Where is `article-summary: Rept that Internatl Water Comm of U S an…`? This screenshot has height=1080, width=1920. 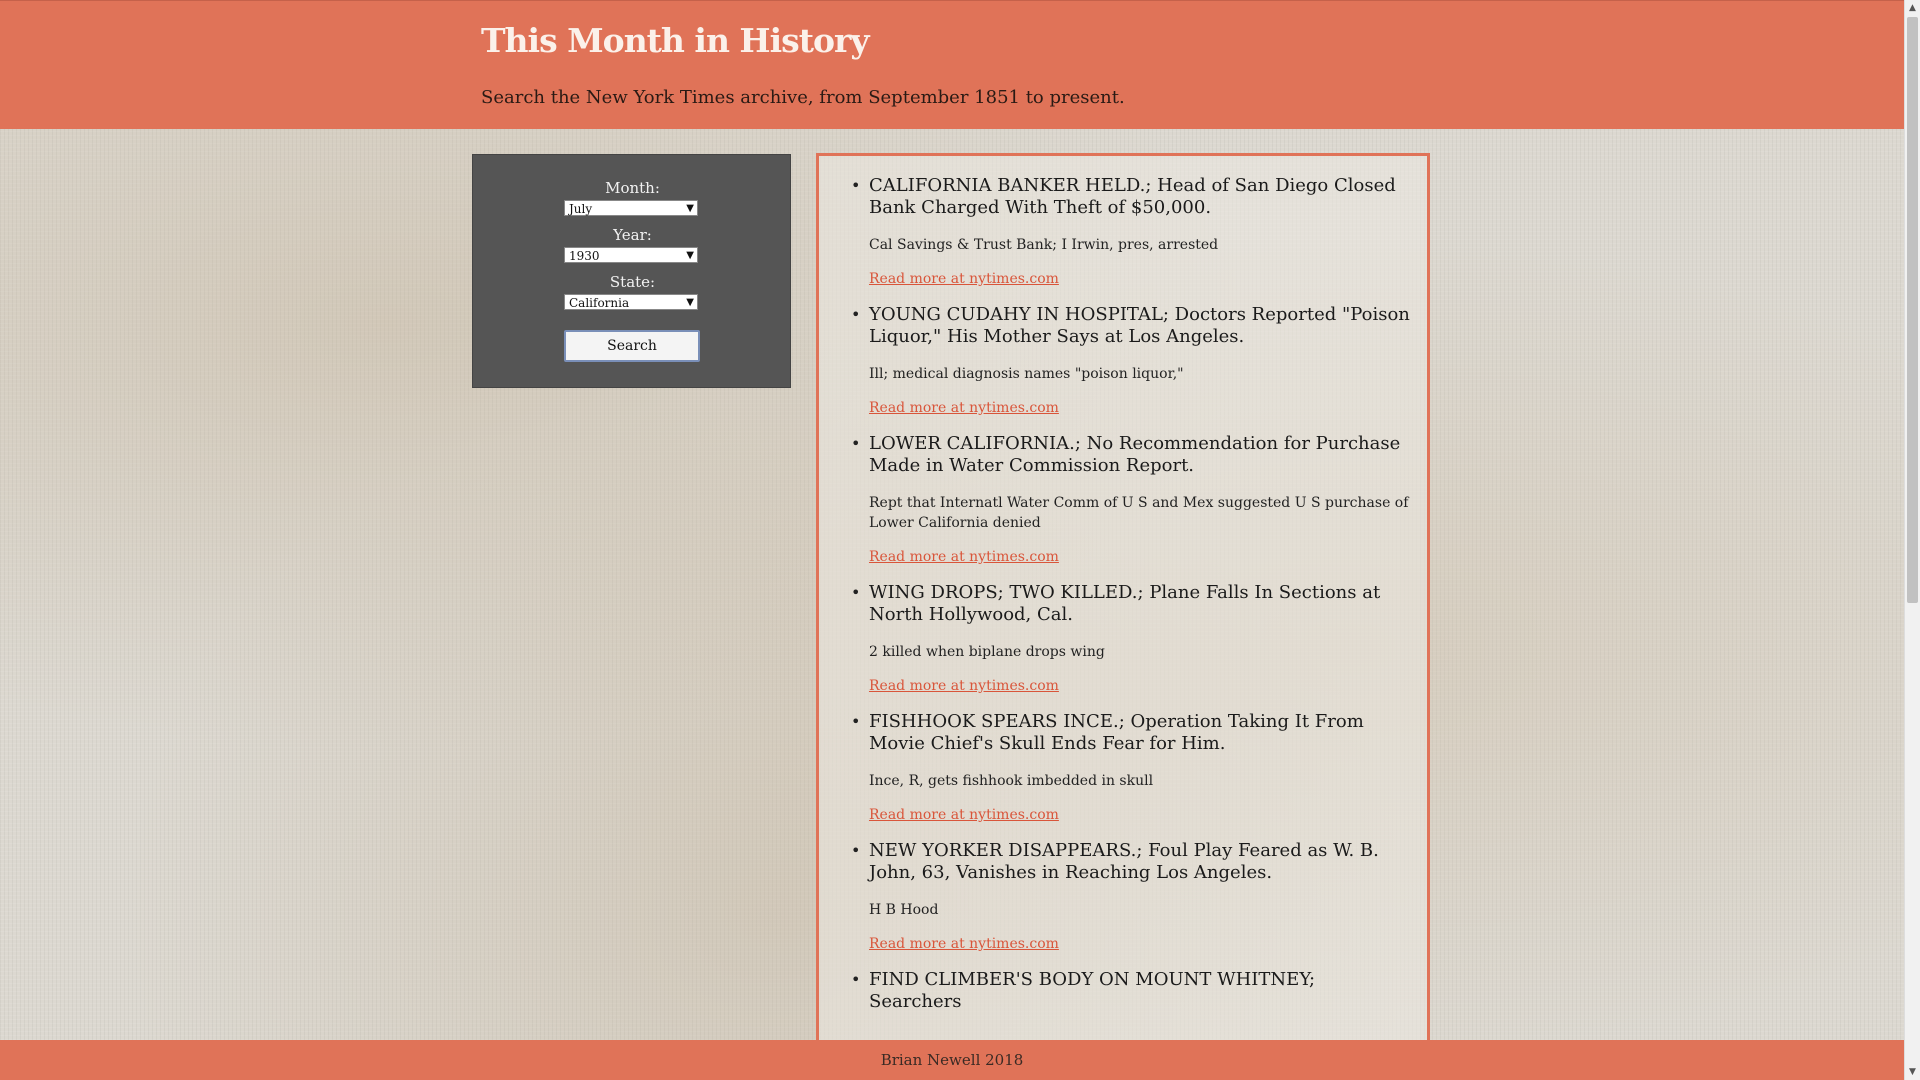 article-summary: Rept that Internatl Water Comm of U S an… is located at coordinates (1139, 513).